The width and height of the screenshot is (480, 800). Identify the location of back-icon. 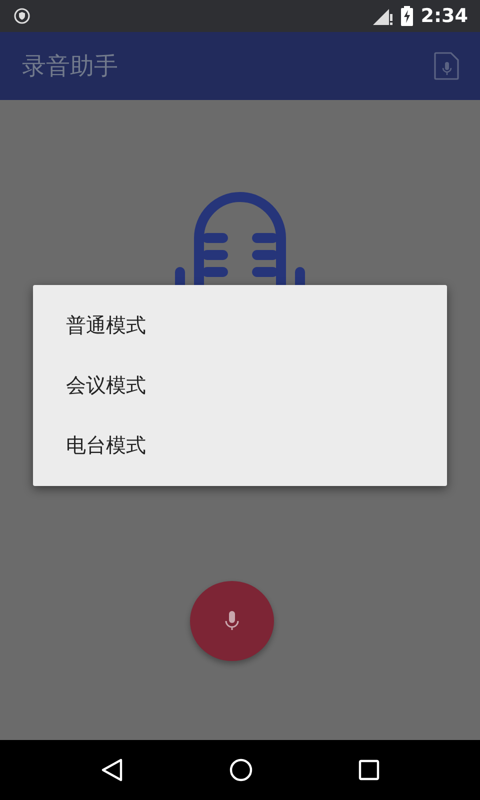
(112, 770).